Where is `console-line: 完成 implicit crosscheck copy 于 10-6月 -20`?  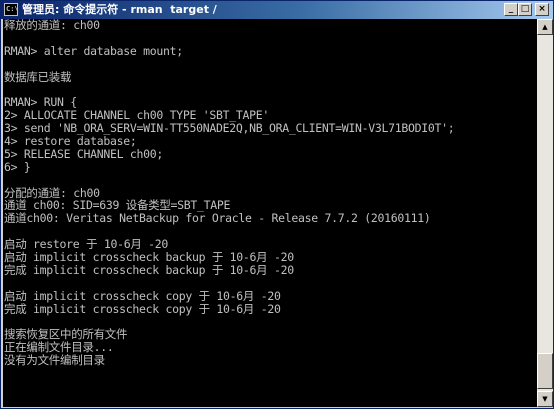 console-line: 完成 implicit crosscheck copy 于 10-6月 -20 is located at coordinates (142, 308).